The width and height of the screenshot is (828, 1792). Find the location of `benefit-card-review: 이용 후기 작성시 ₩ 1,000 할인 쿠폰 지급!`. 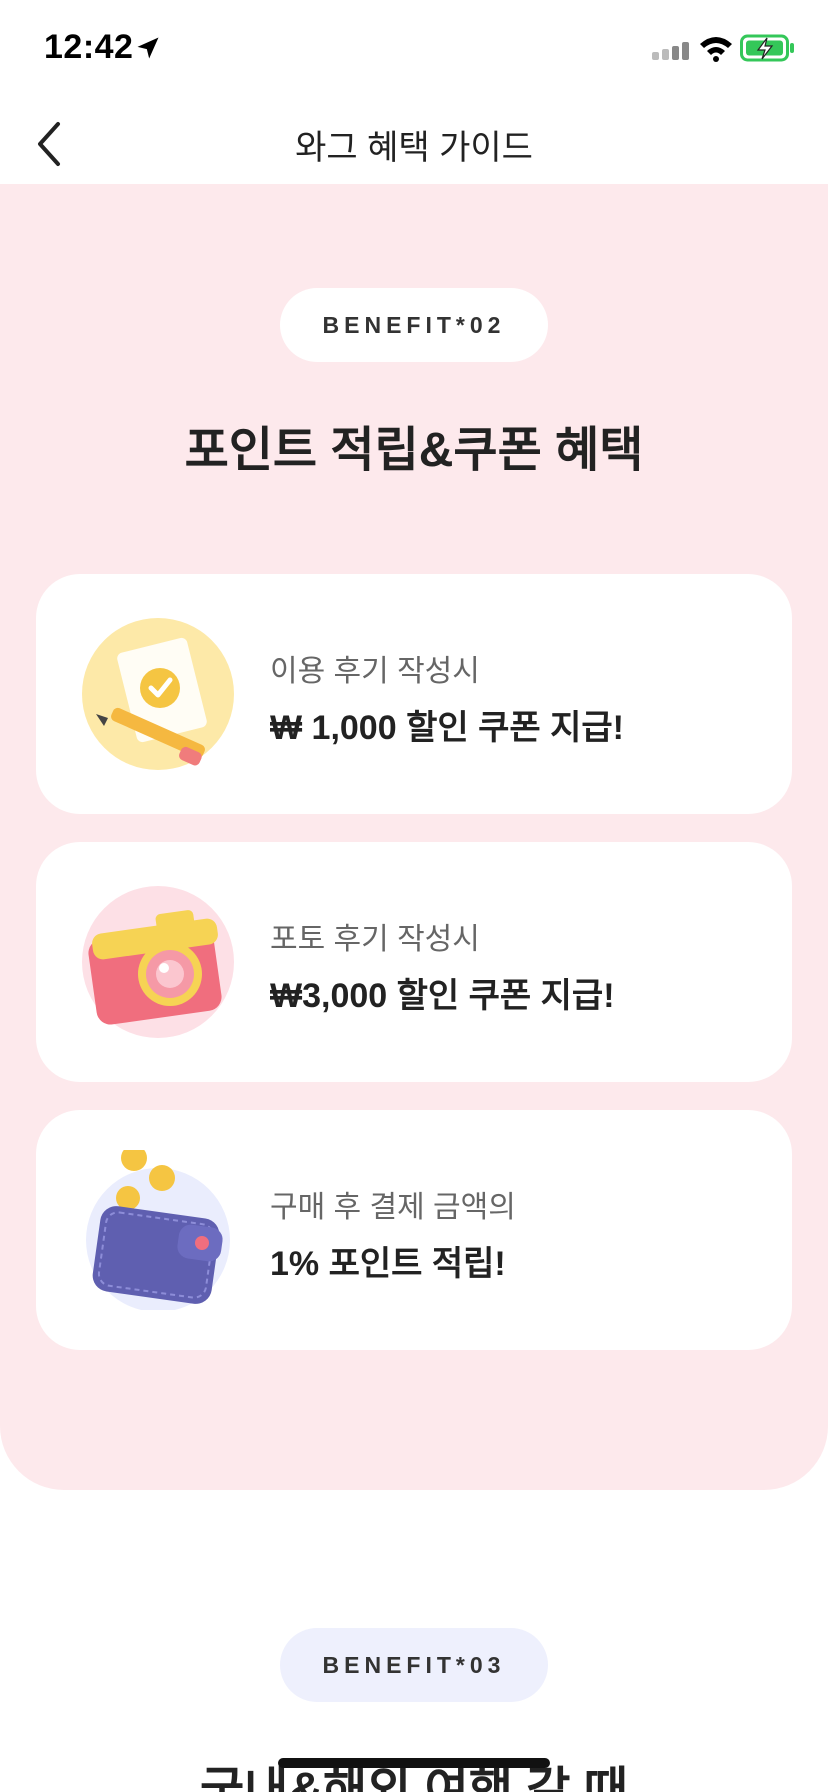

benefit-card-review: 이용 후기 작성시 ₩ 1,000 할인 쿠폰 지급! is located at coordinates (414, 694).